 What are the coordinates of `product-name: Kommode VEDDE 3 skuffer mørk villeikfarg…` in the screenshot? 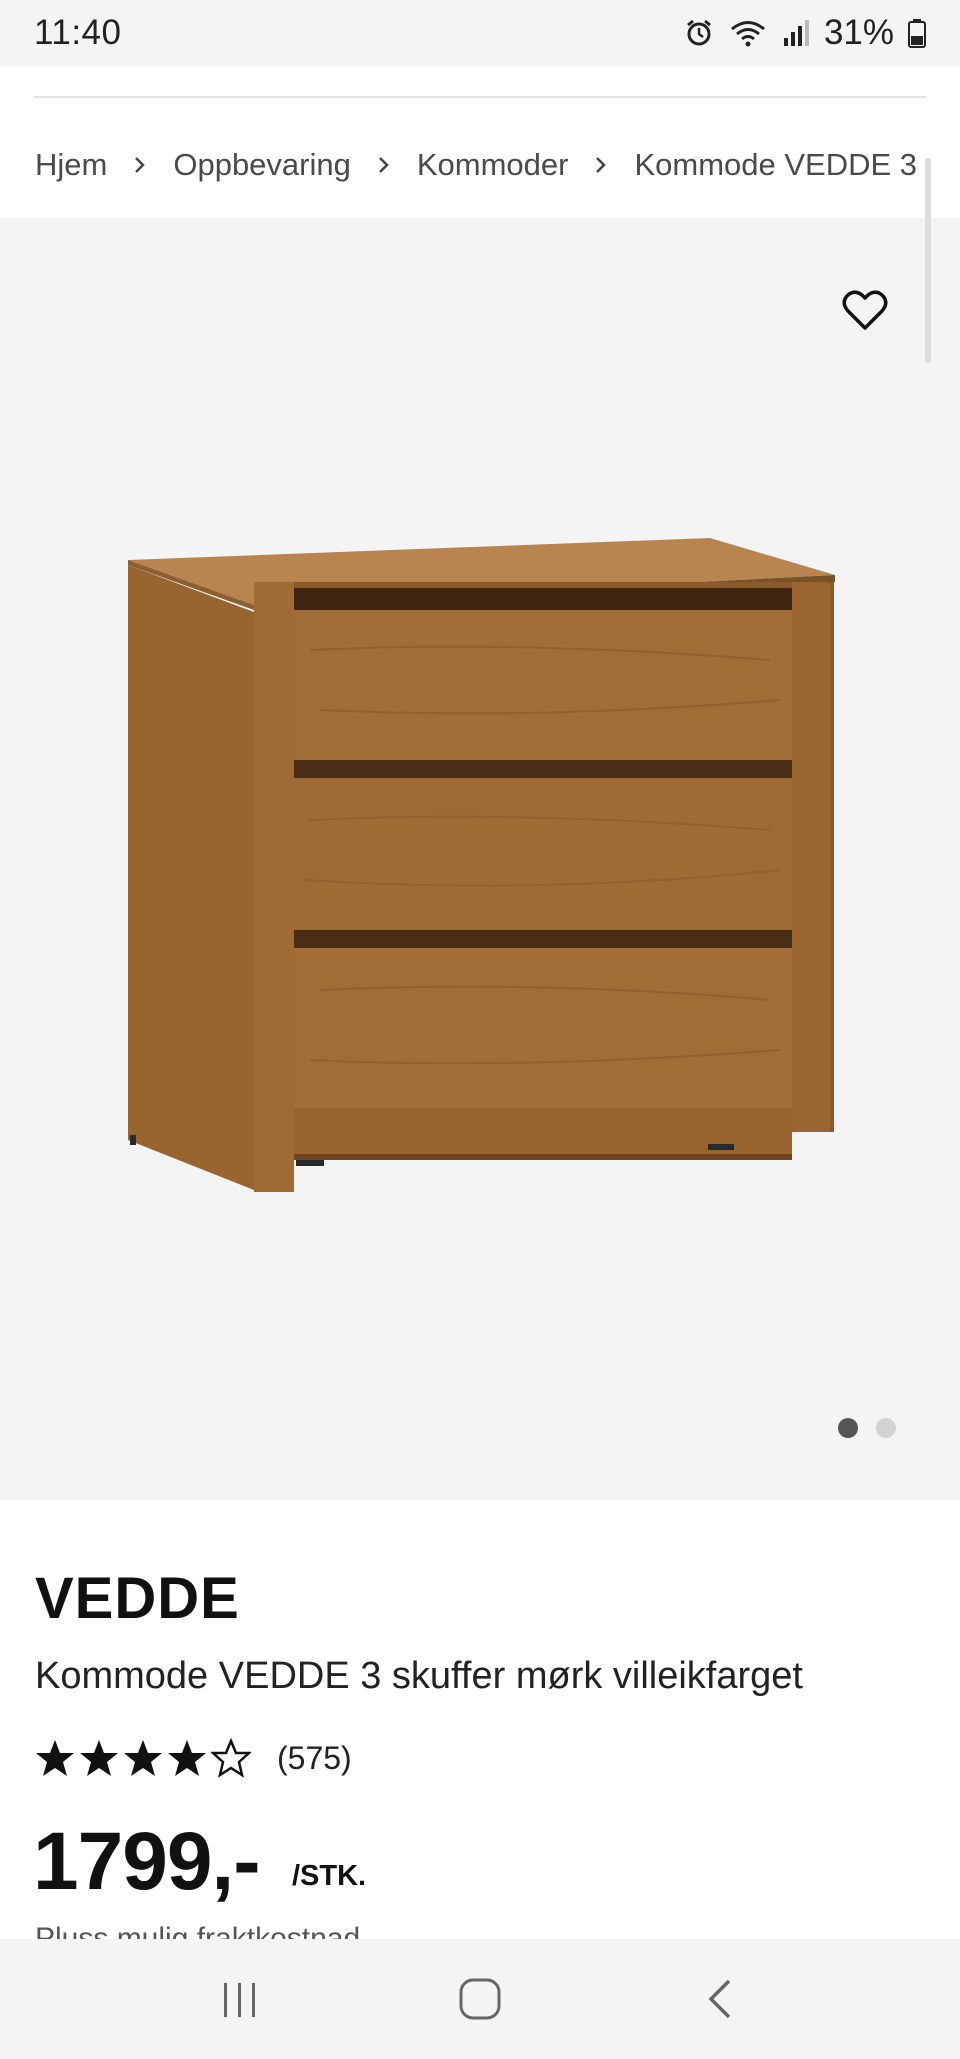 It's located at (419, 1676).